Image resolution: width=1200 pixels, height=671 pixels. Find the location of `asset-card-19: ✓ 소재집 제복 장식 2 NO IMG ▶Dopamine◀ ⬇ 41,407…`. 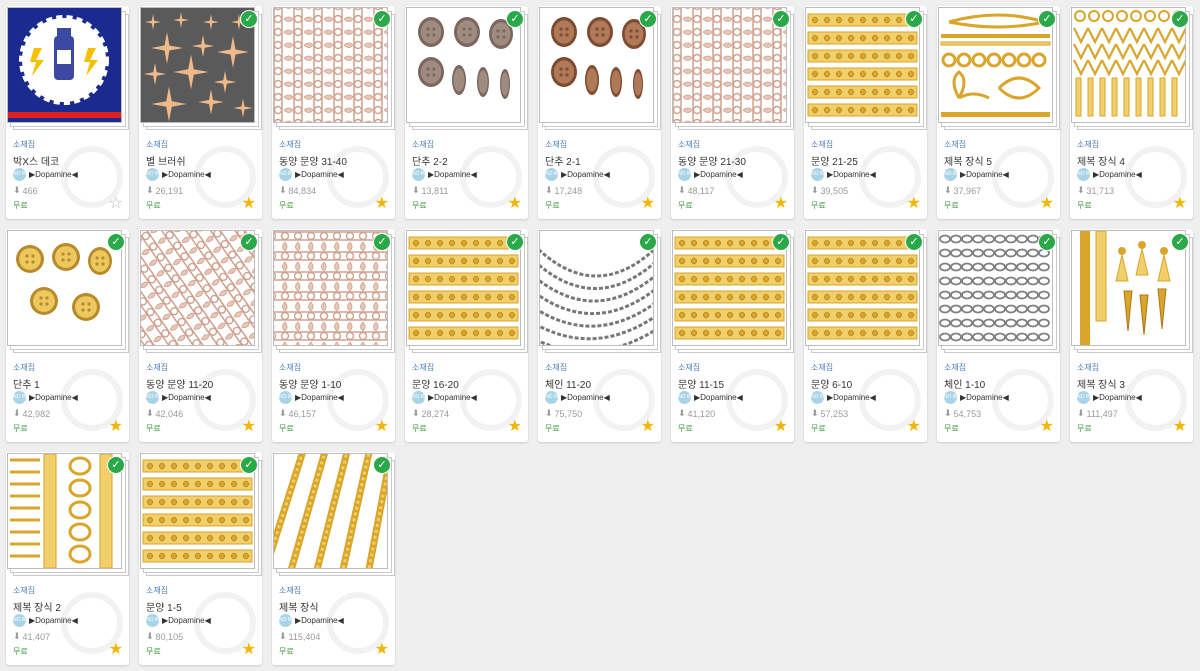

asset-card-19: ✓ 소재집 제복 장식 2 NO IMG ▶Dopamine◀ ⬇ 41,407… is located at coordinates (67, 558).